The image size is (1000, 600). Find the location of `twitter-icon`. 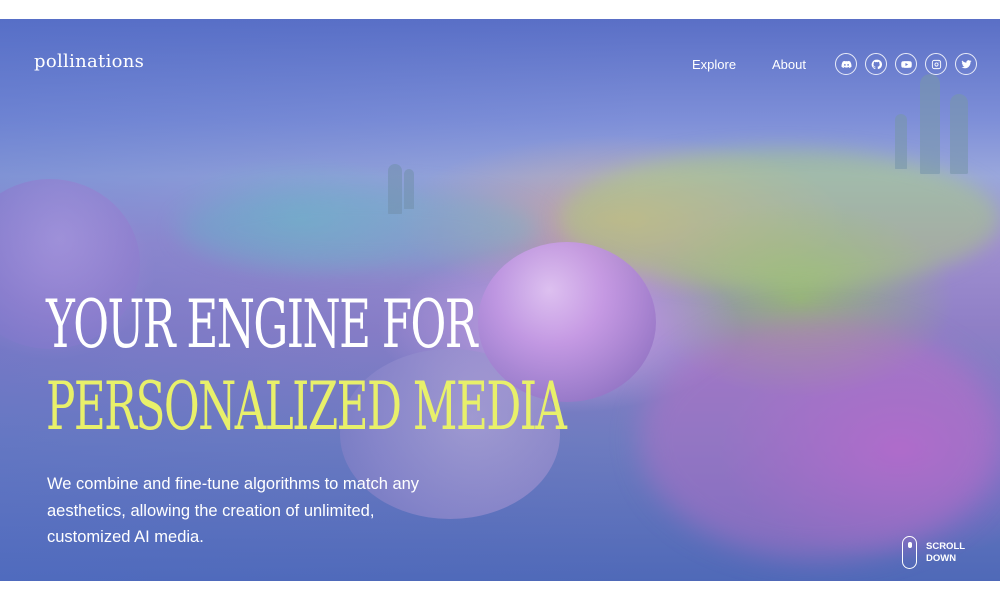

twitter-icon is located at coordinates (966, 64).